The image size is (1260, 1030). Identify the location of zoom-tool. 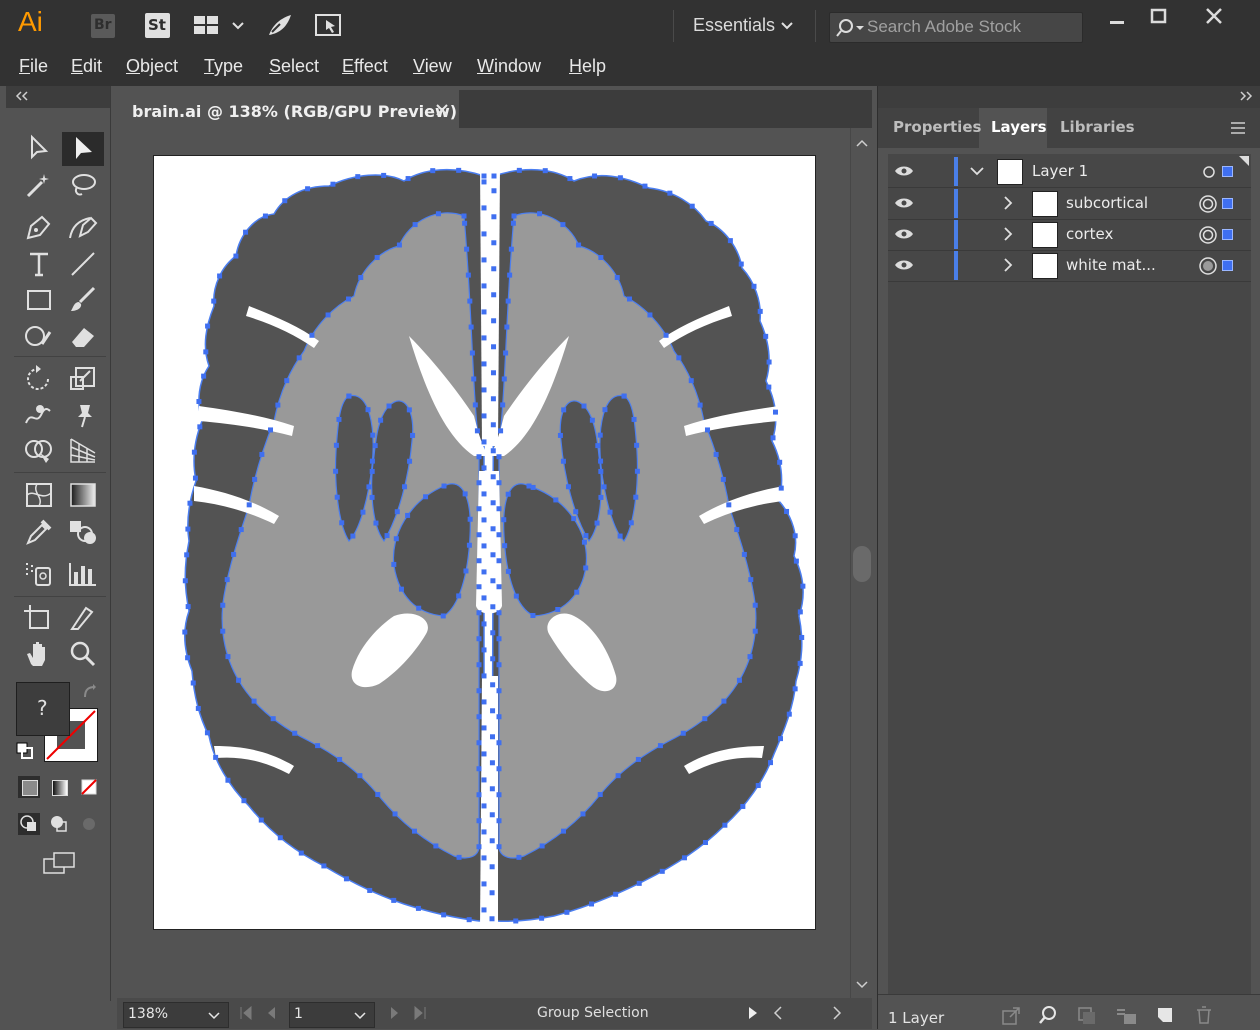
(83, 654).